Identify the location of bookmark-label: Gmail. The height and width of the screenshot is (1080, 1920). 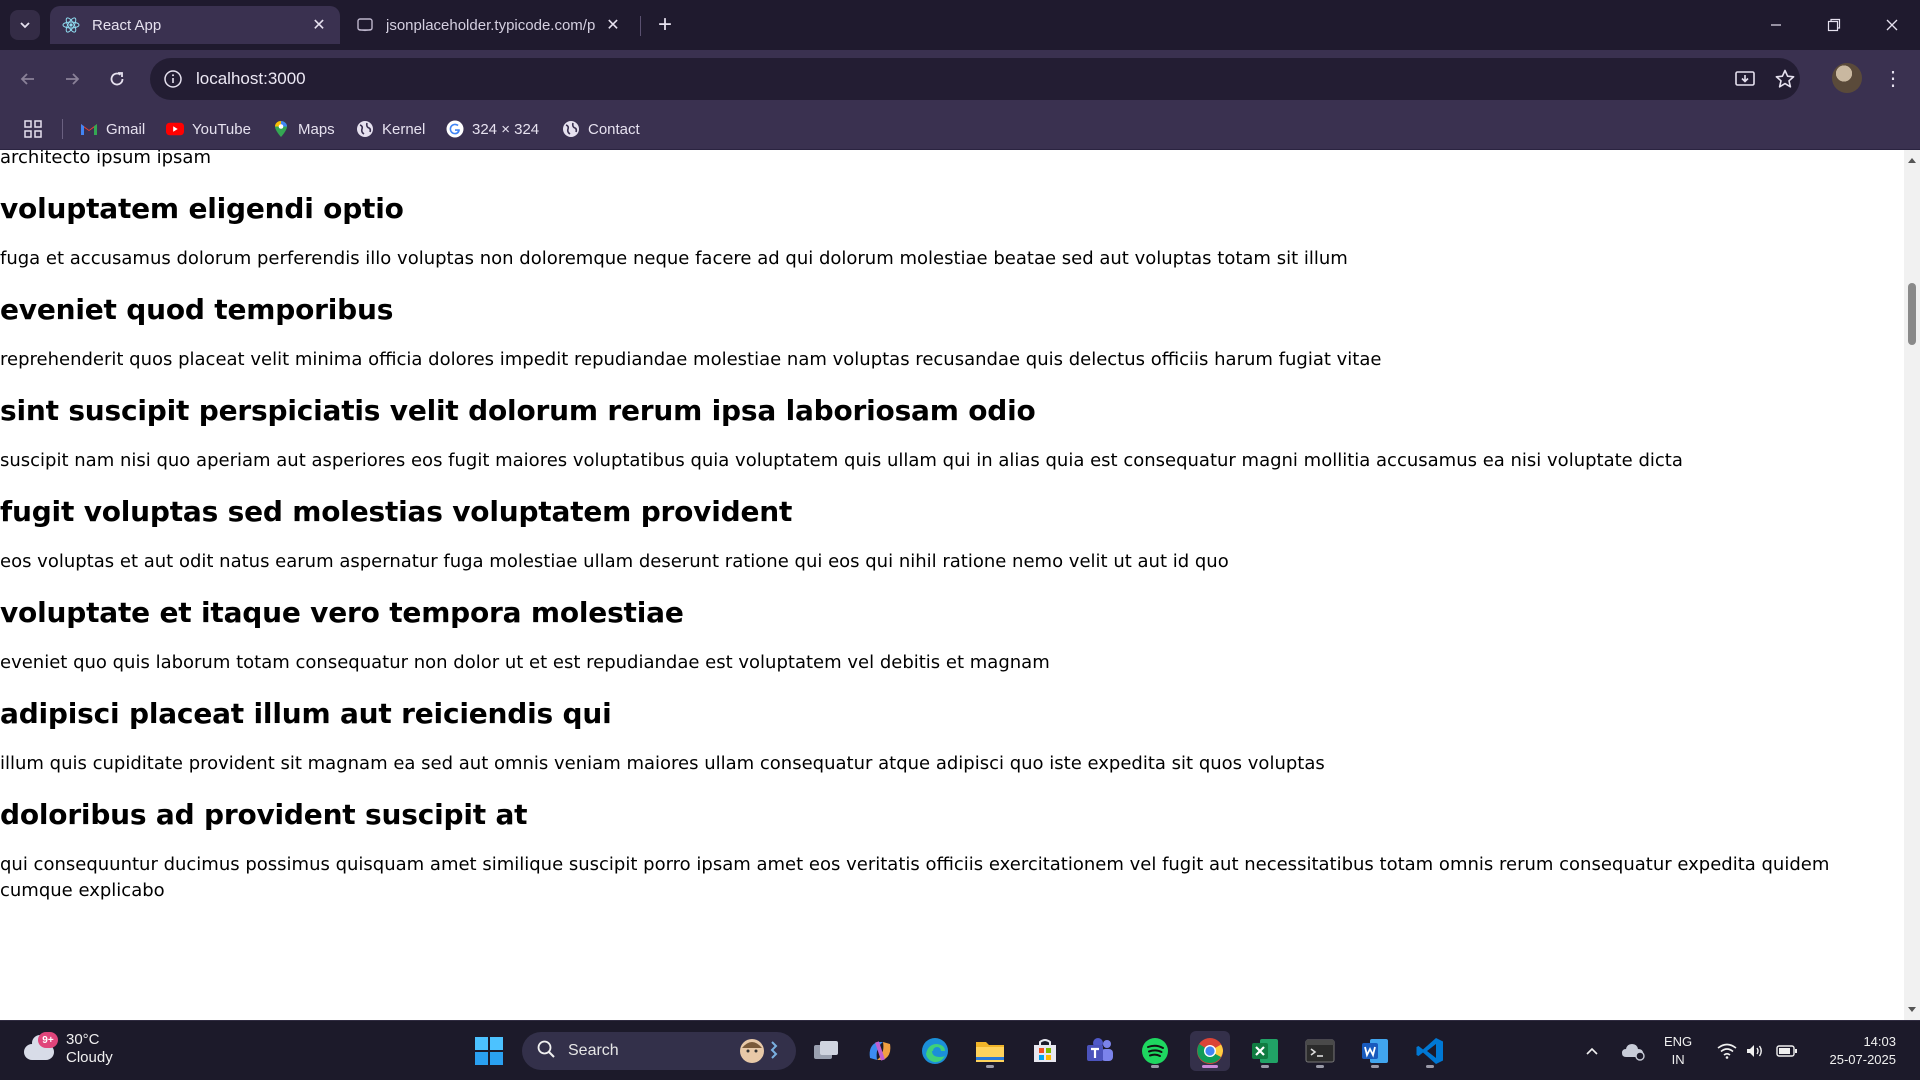
(126, 129).